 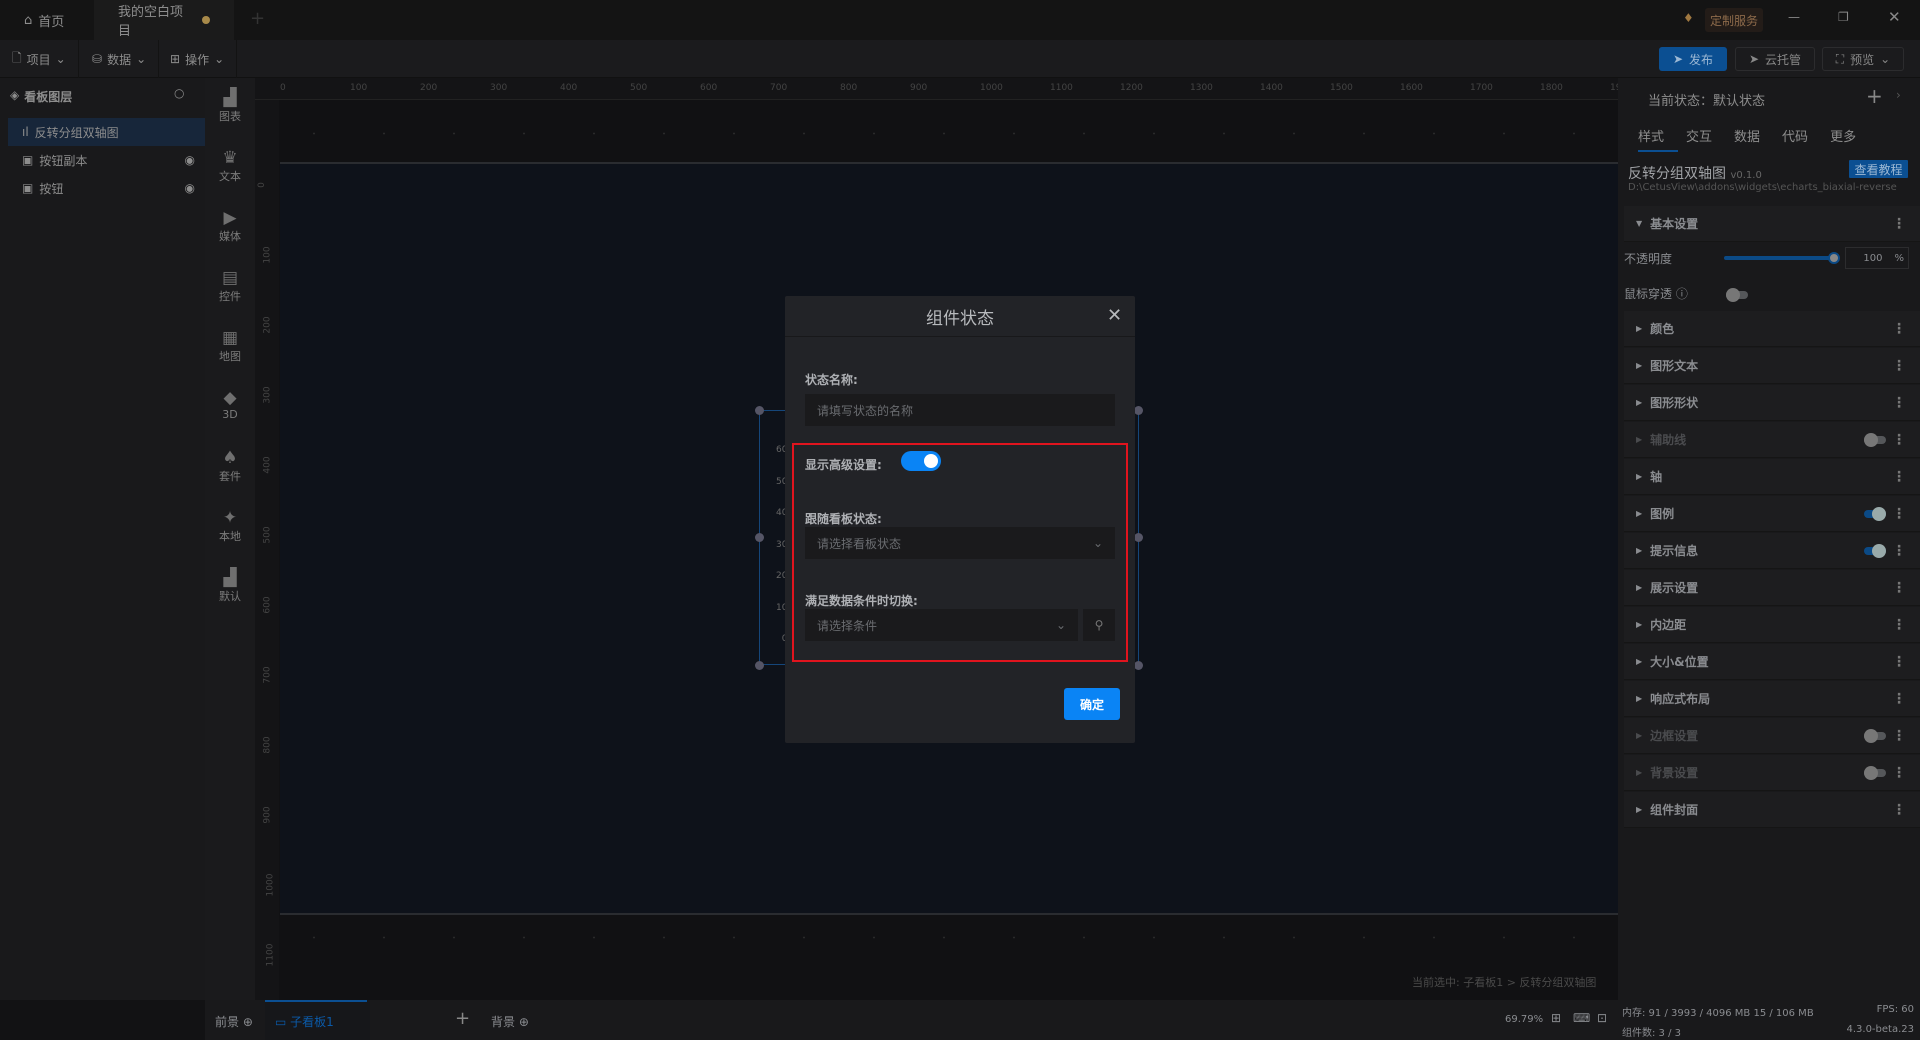 What do you see at coordinates (1894, 17) in the screenshot?
I see `close-window-button: ✕` at bounding box center [1894, 17].